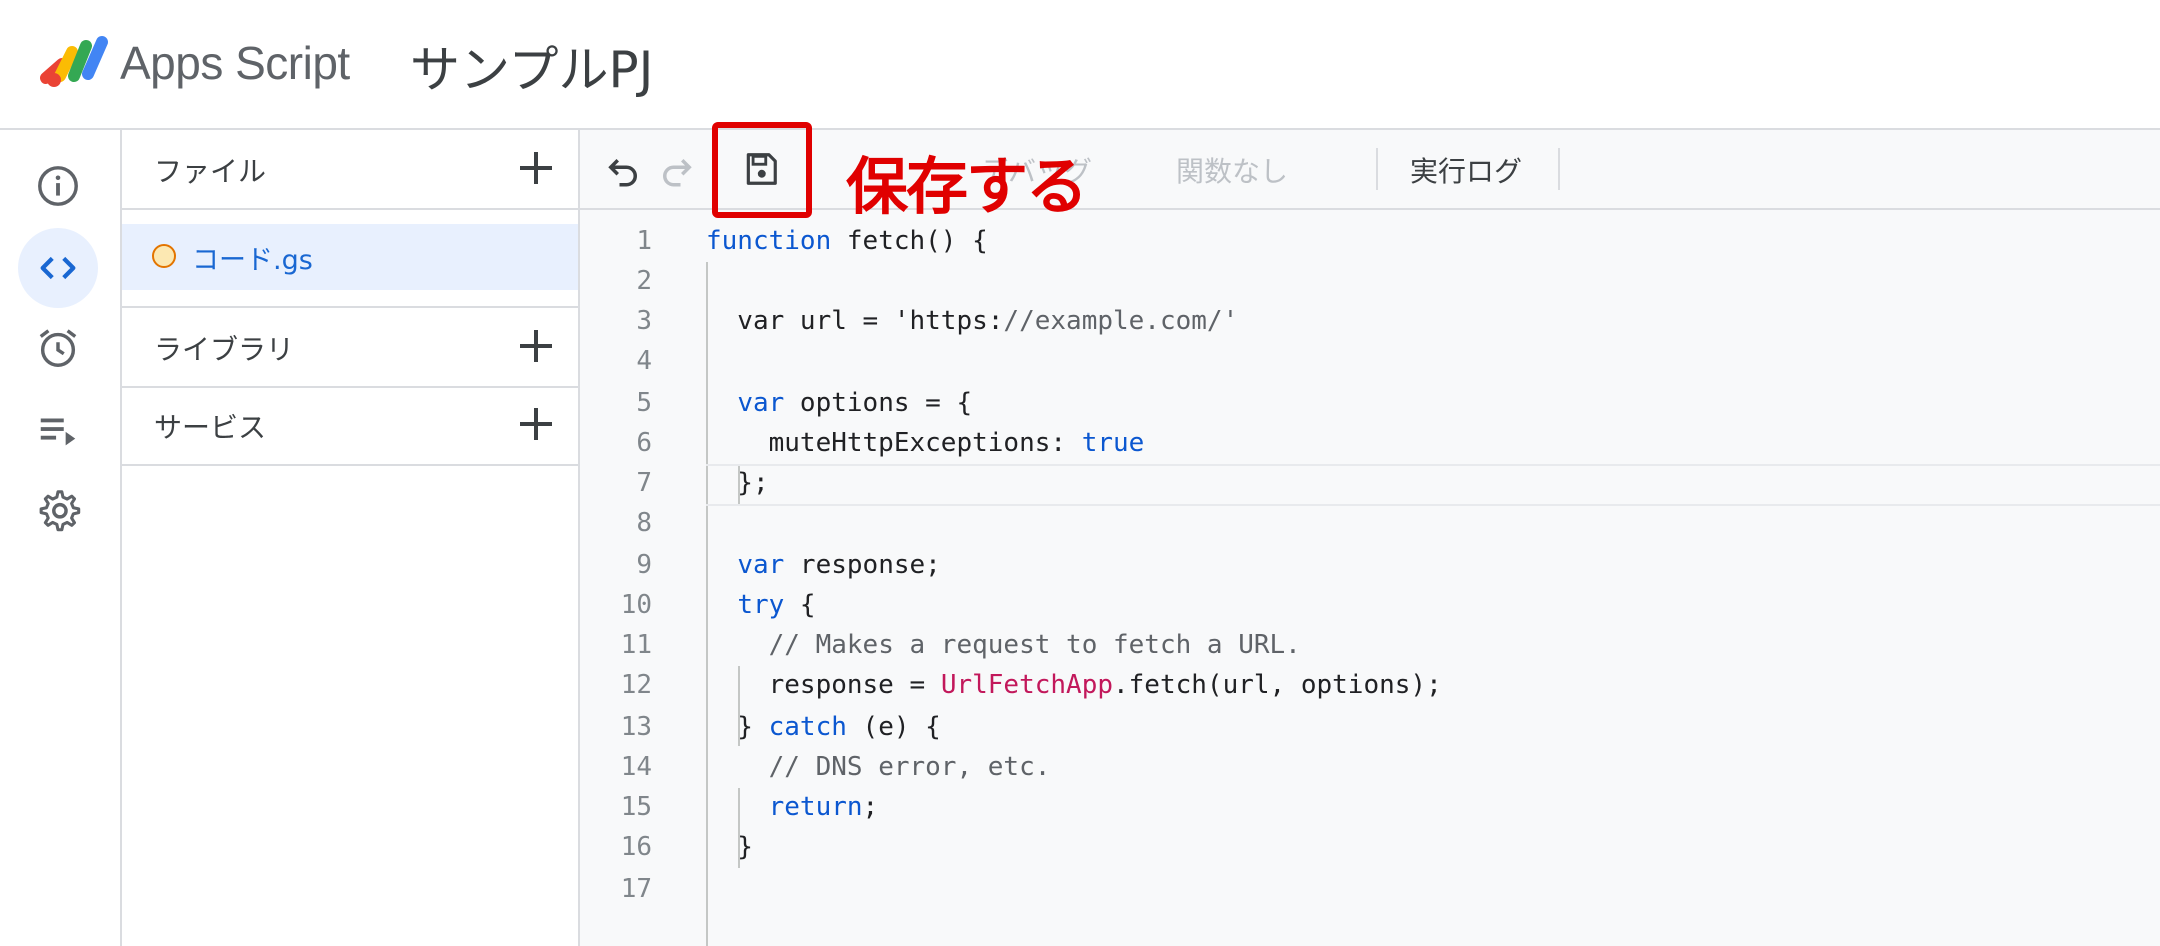 The width and height of the screenshot is (2160, 946). What do you see at coordinates (855, 403) in the screenshot?
I see `code-line-text: var options = {` at bounding box center [855, 403].